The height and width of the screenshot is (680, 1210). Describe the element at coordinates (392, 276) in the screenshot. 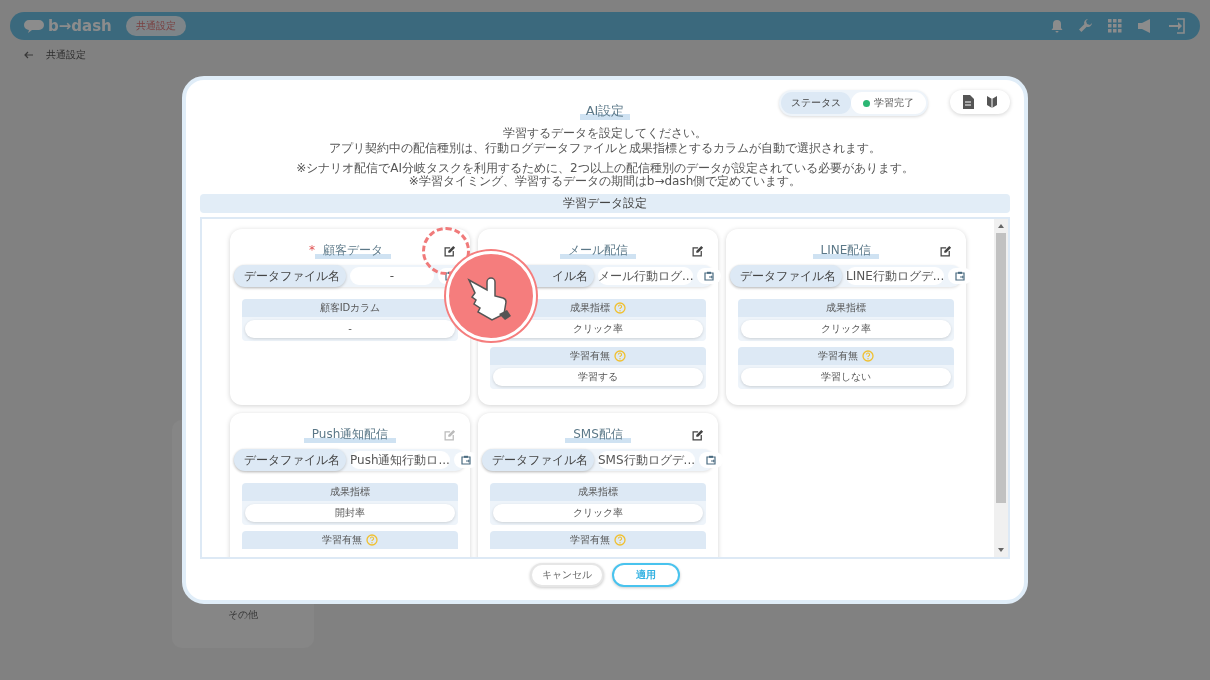

I see `file-name-field: -` at that location.